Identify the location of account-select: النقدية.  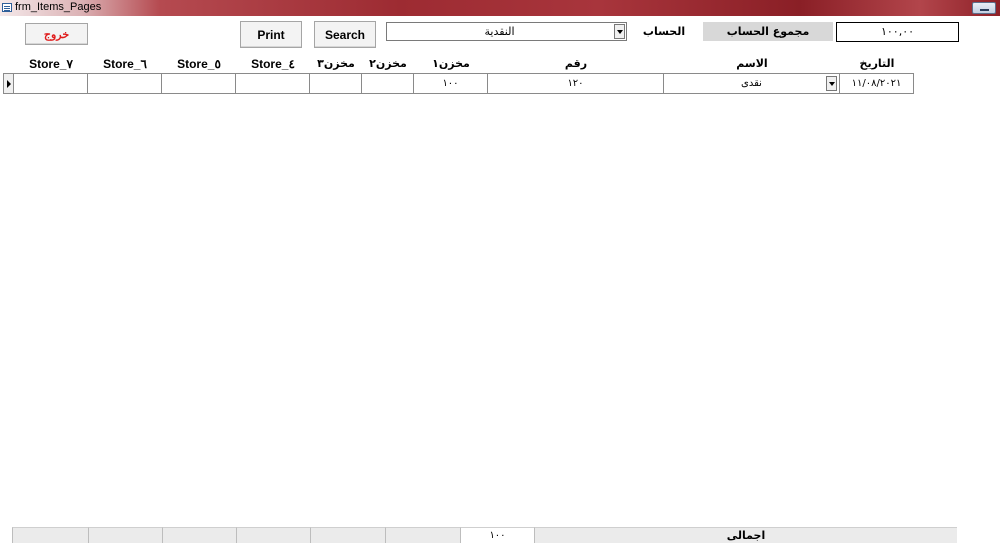
(506, 31).